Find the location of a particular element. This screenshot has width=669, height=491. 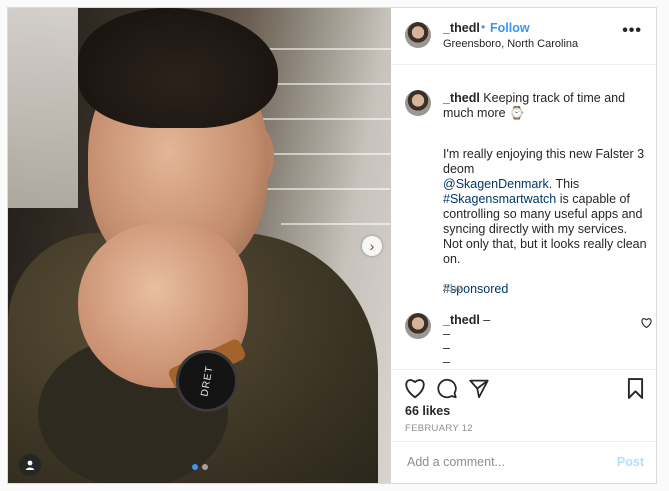

share-icon is located at coordinates (479, 388).